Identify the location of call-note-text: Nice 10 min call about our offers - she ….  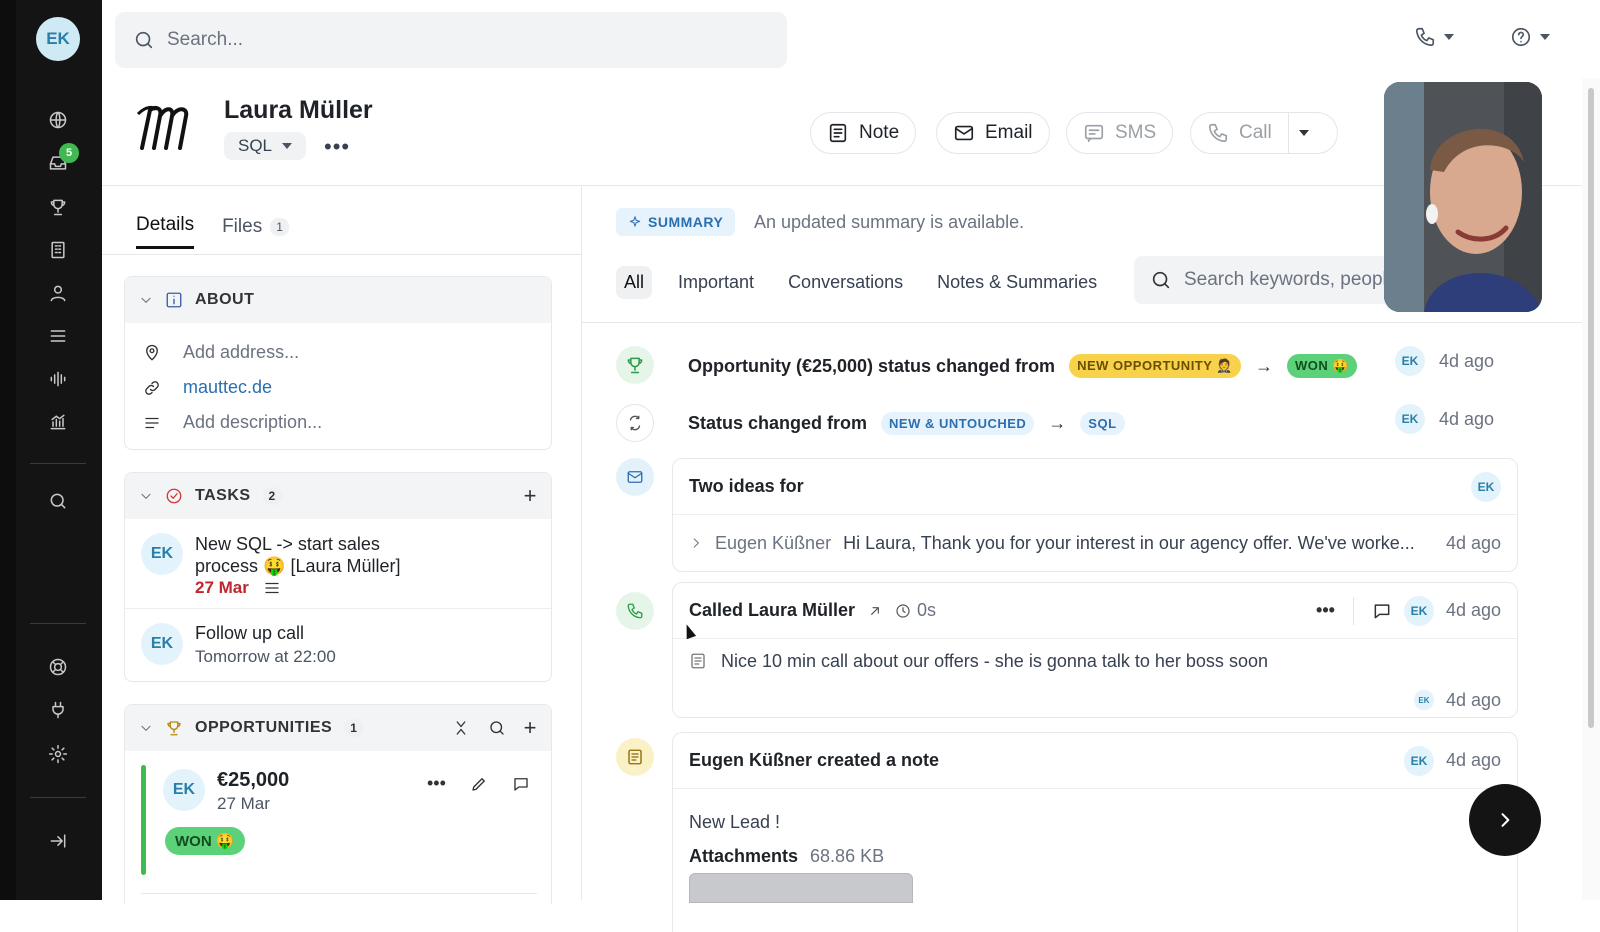
(994, 660).